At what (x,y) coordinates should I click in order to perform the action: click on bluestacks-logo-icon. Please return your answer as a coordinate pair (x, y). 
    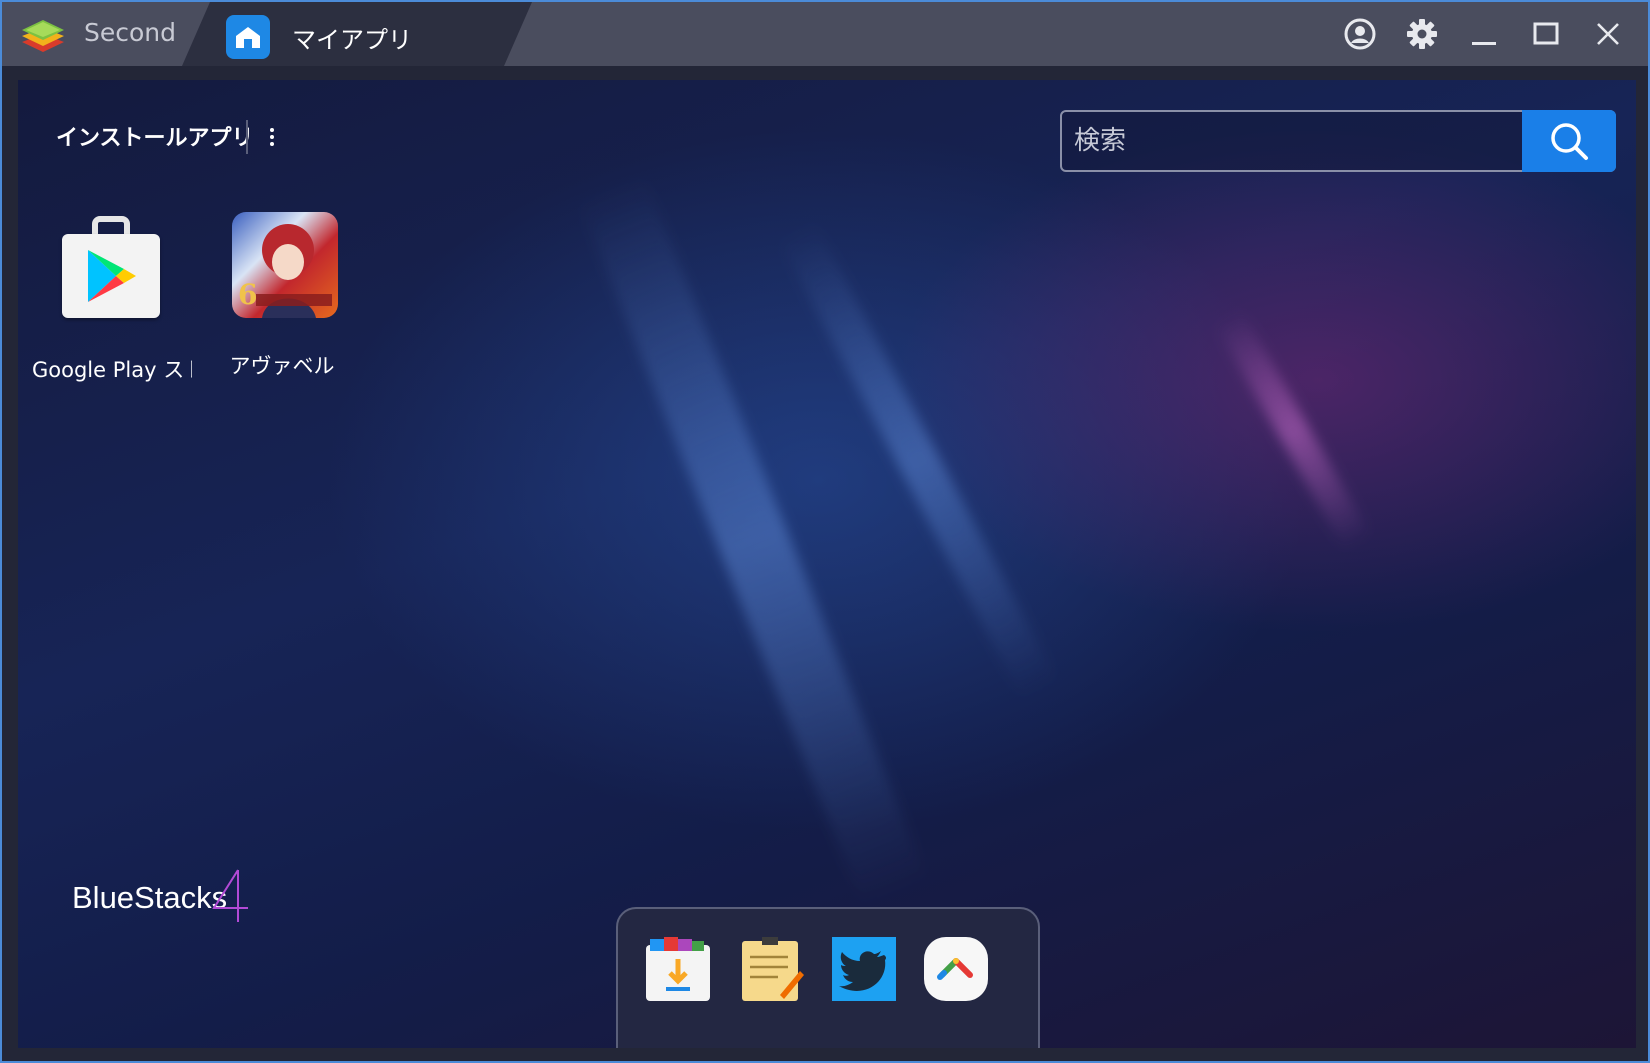
    Looking at the image, I should click on (43, 36).